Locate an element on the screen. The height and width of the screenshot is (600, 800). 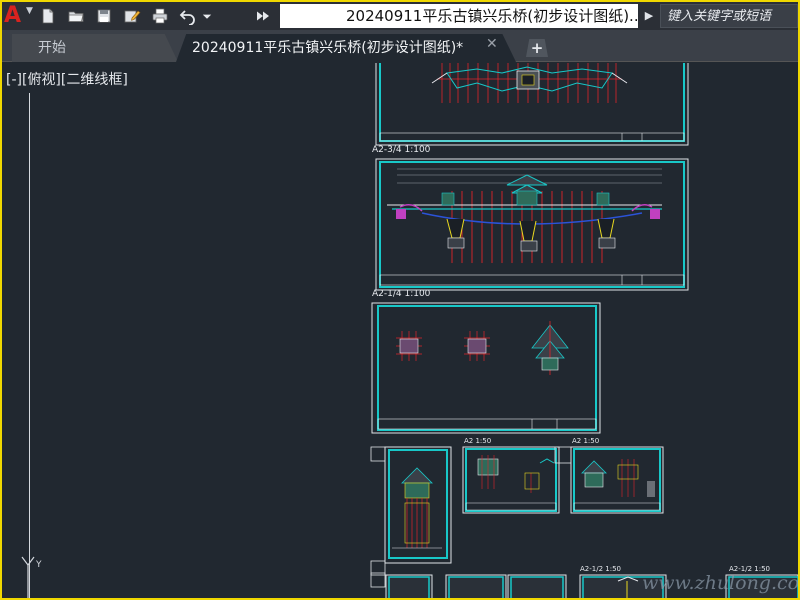
viewport-left-edge is located at coordinates (29, 345).